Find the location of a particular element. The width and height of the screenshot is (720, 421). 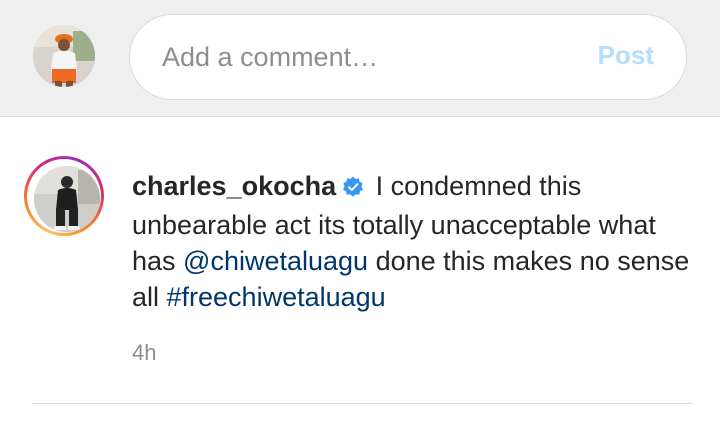

comment-hashtag-link: #freechiwetaluagu is located at coordinates (276, 297).